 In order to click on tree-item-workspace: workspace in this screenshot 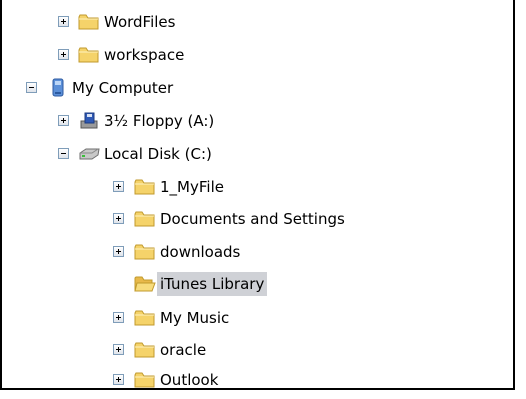, I will do `click(152, 56)`.